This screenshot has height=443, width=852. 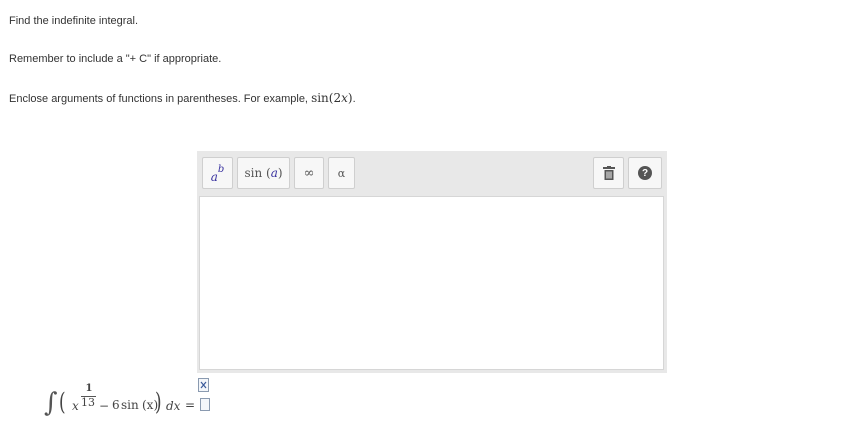 What do you see at coordinates (253, 173) in the screenshot?
I see `function-name: sin` at bounding box center [253, 173].